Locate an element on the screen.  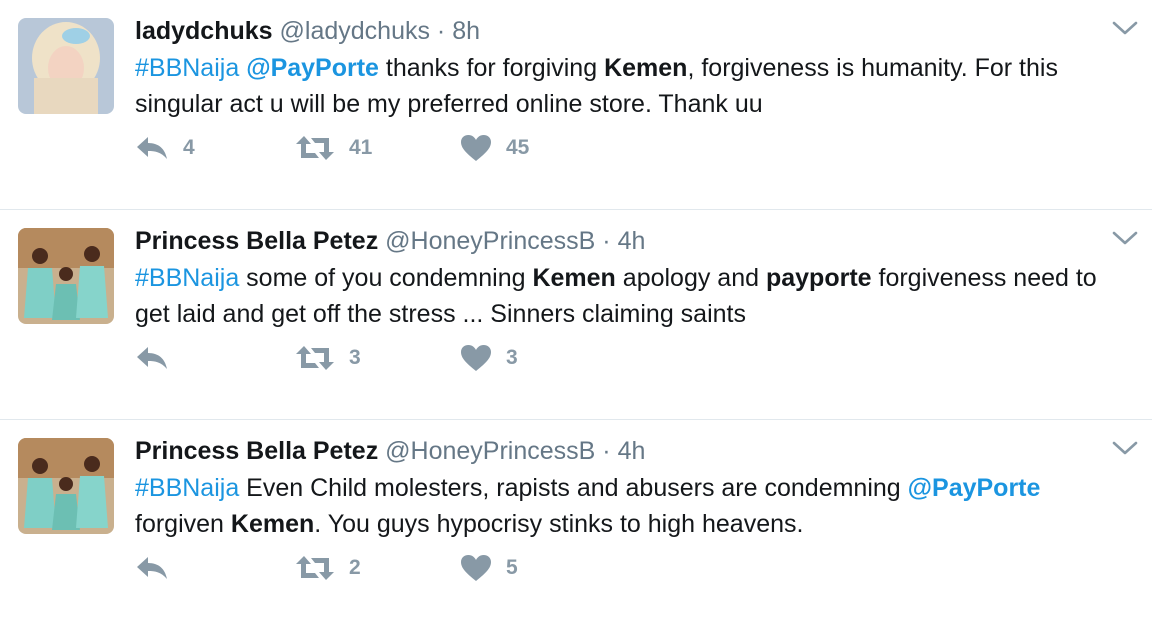
tweet-text-segment: payporte is located at coordinates (818, 278).